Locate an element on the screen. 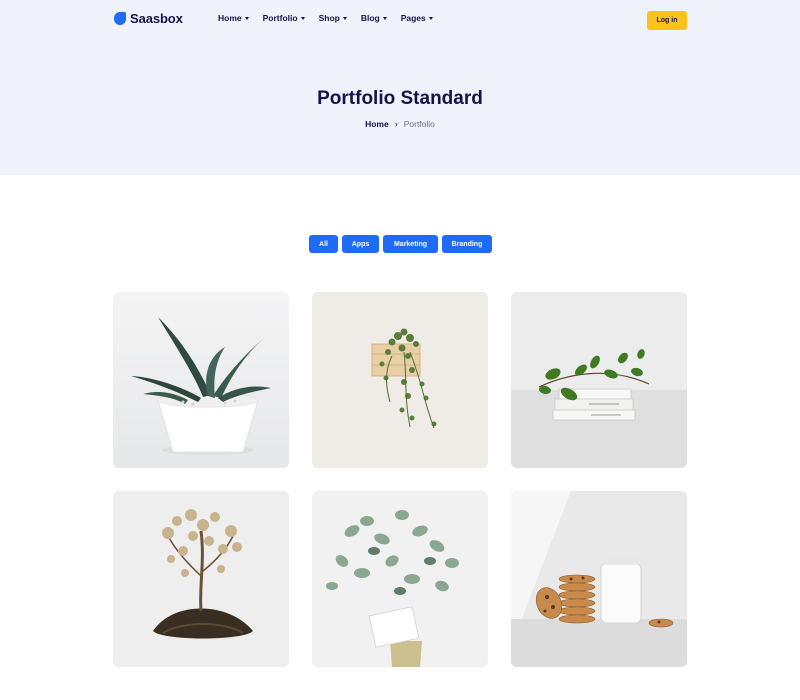 The width and height of the screenshot is (800, 700). nav-label: Portfolio is located at coordinates (280, 18).